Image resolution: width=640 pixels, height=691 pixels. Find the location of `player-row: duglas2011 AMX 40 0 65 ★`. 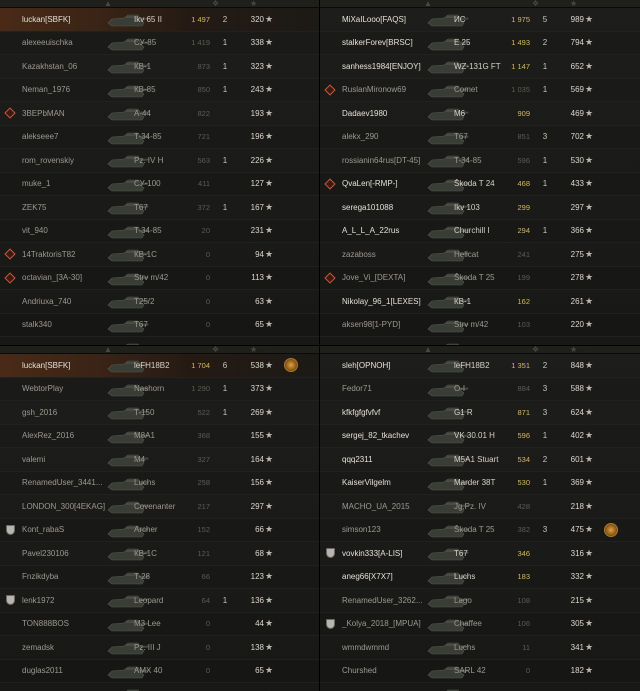

player-row: duglas2011 AMX 40 0 65 ★ is located at coordinates (159, 671).